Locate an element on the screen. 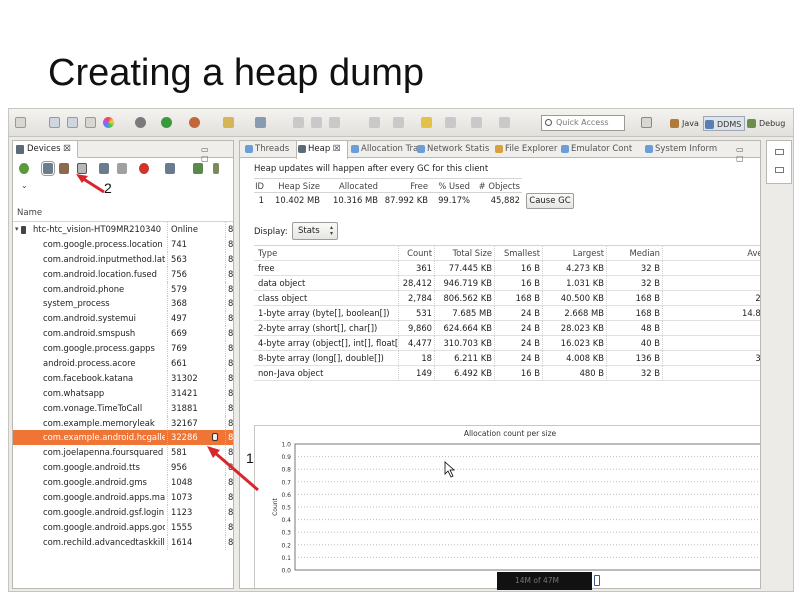  perspective-java: Java is located at coordinates (684, 123).